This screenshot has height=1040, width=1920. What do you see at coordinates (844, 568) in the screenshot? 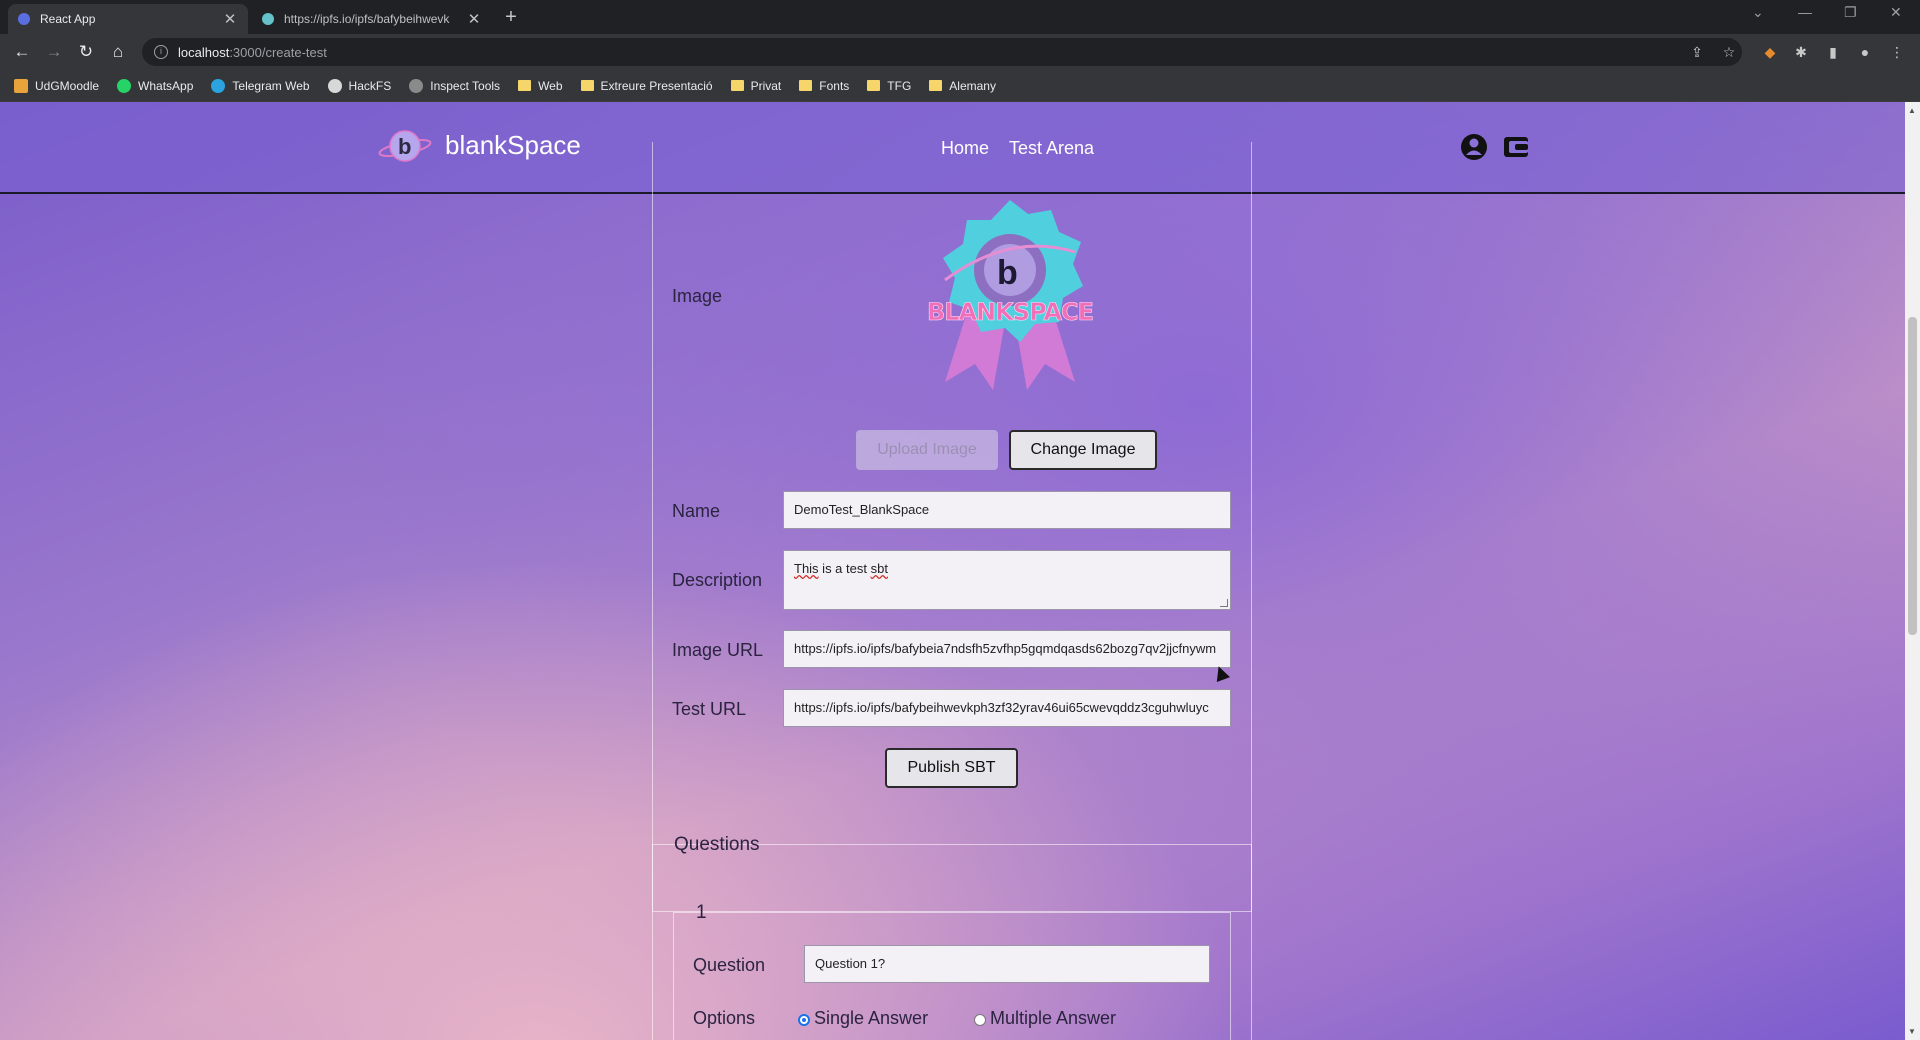
I see `description-mid: is a test` at bounding box center [844, 568].